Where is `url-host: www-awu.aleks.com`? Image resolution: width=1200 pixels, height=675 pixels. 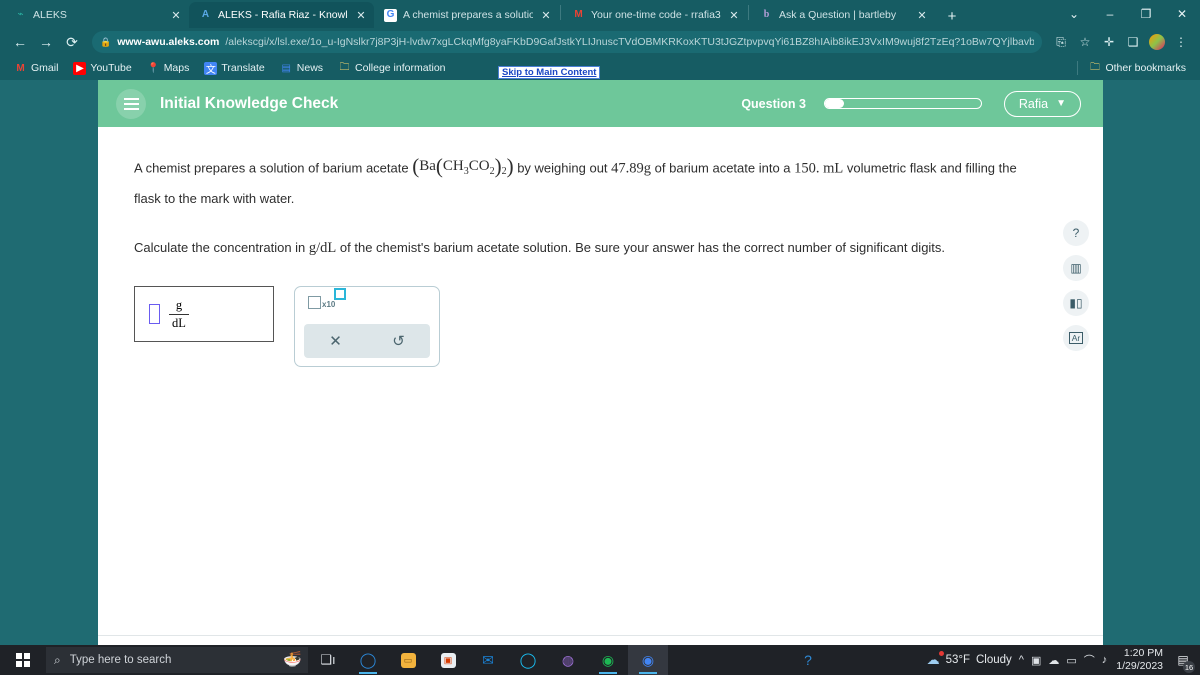
url-host: www-awu.aleks.com is located at coordinates (168, 42).